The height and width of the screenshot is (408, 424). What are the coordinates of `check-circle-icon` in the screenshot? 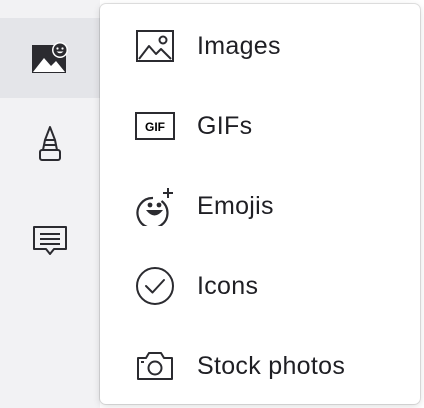 It's located at (155, 286).